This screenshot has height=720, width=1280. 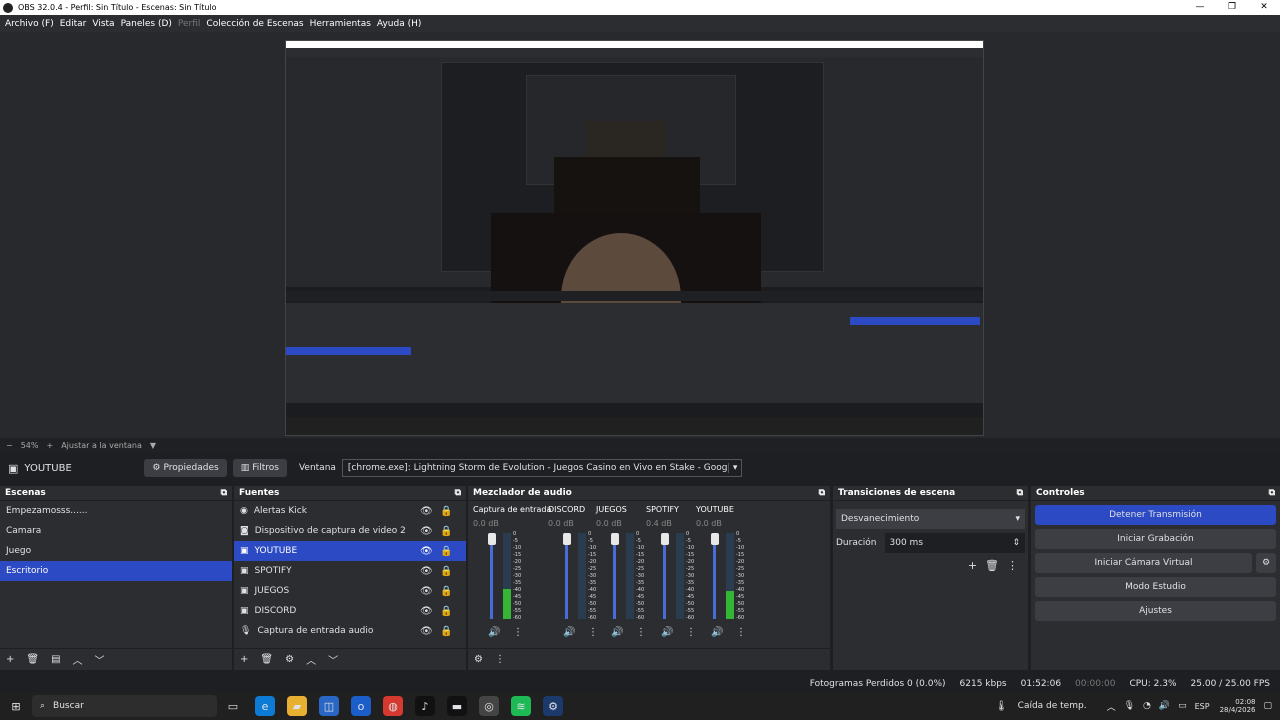 I want to click on menu-perfil: Perfil, so click(x=189, y=24).